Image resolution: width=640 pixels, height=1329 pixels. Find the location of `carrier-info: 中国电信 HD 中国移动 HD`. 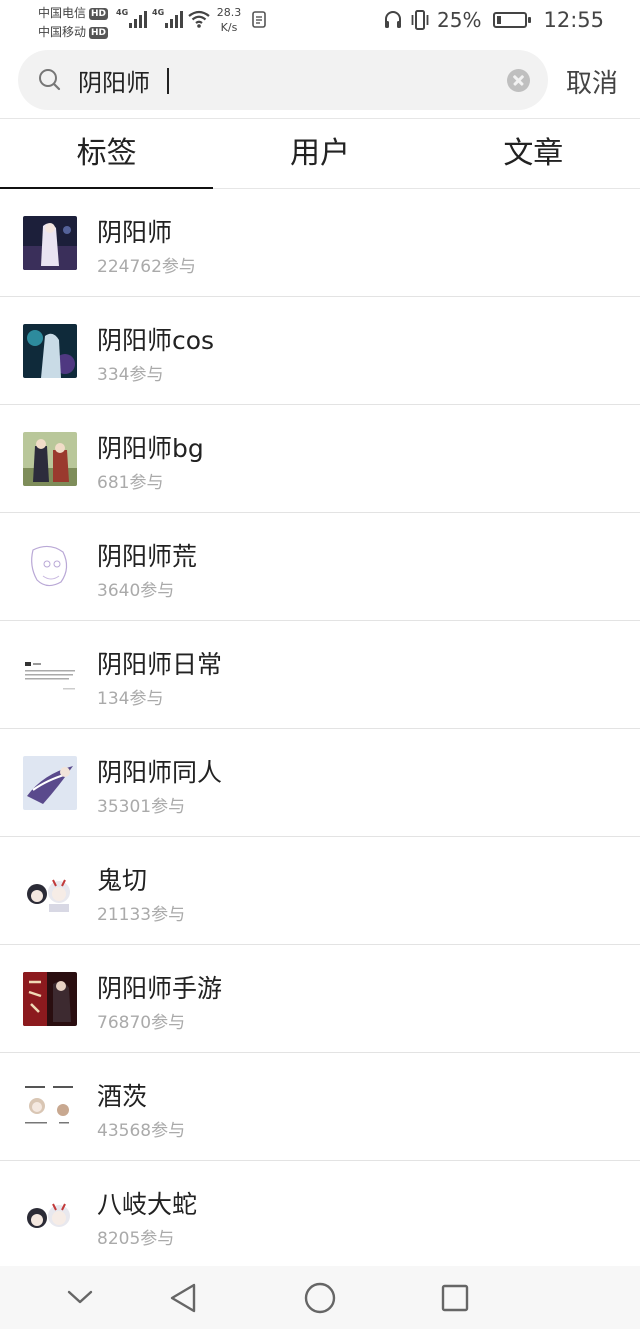

carrier-info: 中国电信 HD 中国移动 HD is located at coordinates (77, 23).